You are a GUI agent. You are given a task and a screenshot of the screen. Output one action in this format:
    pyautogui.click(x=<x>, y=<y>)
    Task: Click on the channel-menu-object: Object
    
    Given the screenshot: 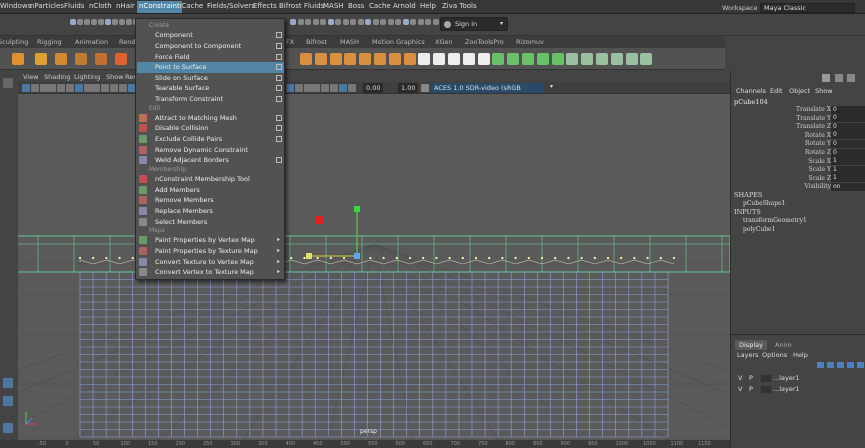 What is the action you would take?
    pyautogui.click(x=799, y=91)
    